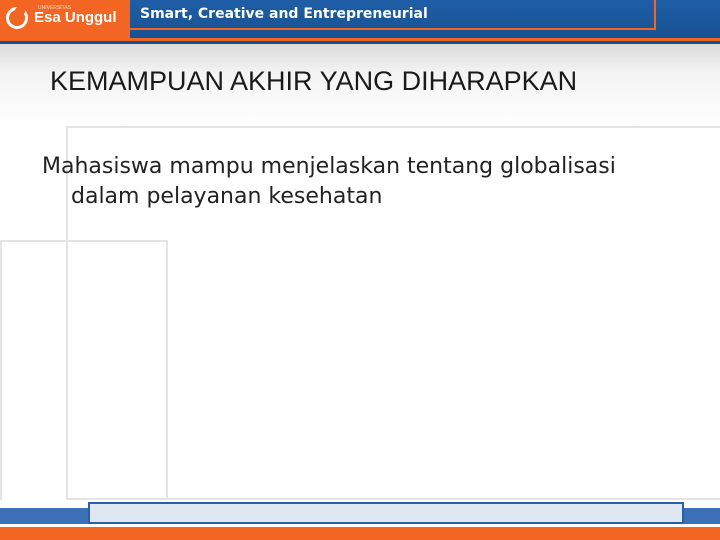 This screenshot has height=540, width=720. I want to click on footer-accent-left, so click(44, 516).